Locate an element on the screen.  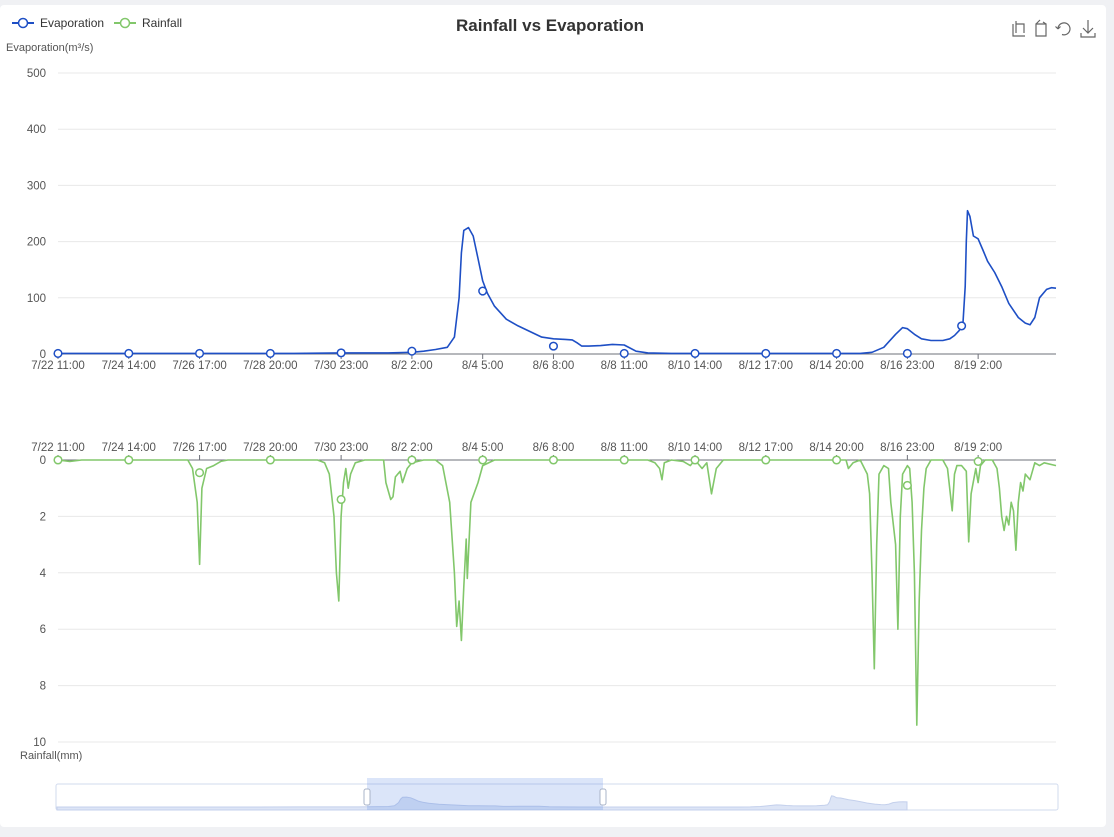
download-icon is located at coordinates (1088, 29).